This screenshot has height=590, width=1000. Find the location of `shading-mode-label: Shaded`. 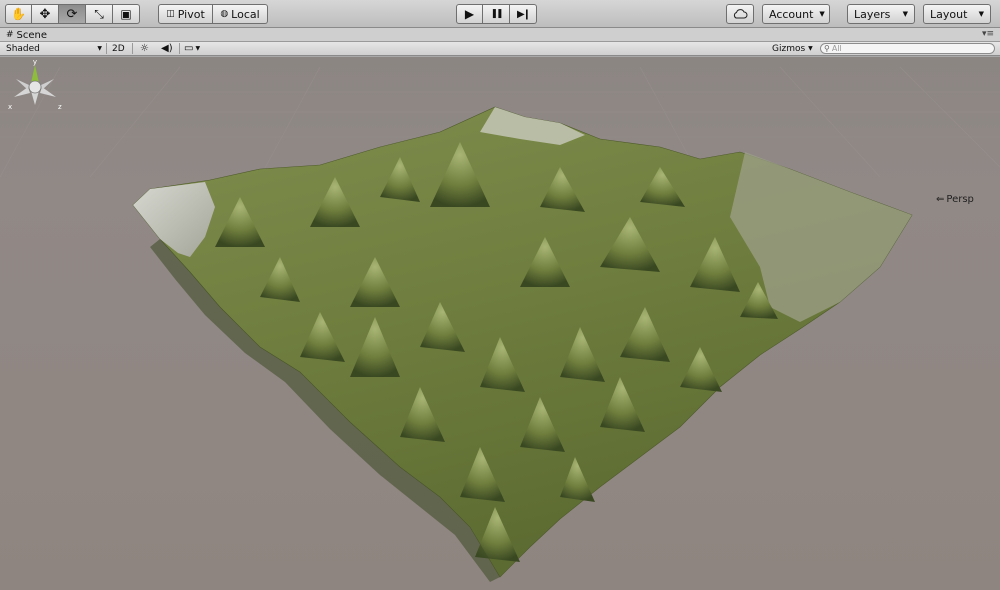

shading-mode-label: Shaded is located at coordinates (23, 48).